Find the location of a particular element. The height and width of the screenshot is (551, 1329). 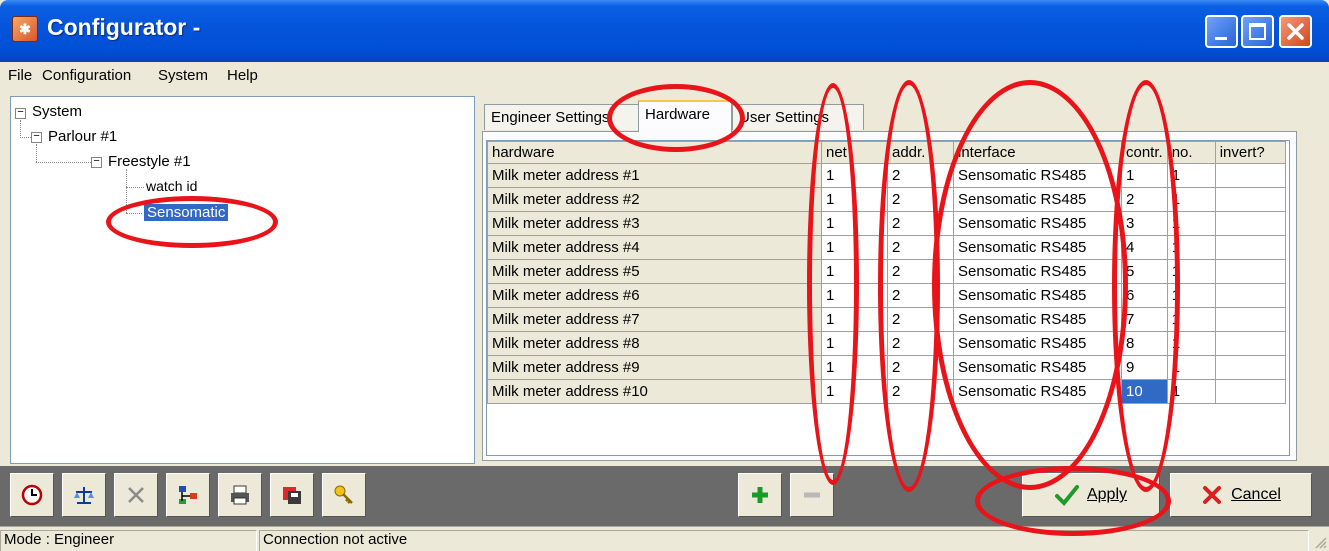

menu-file: File is located at coordinates (20, 75).